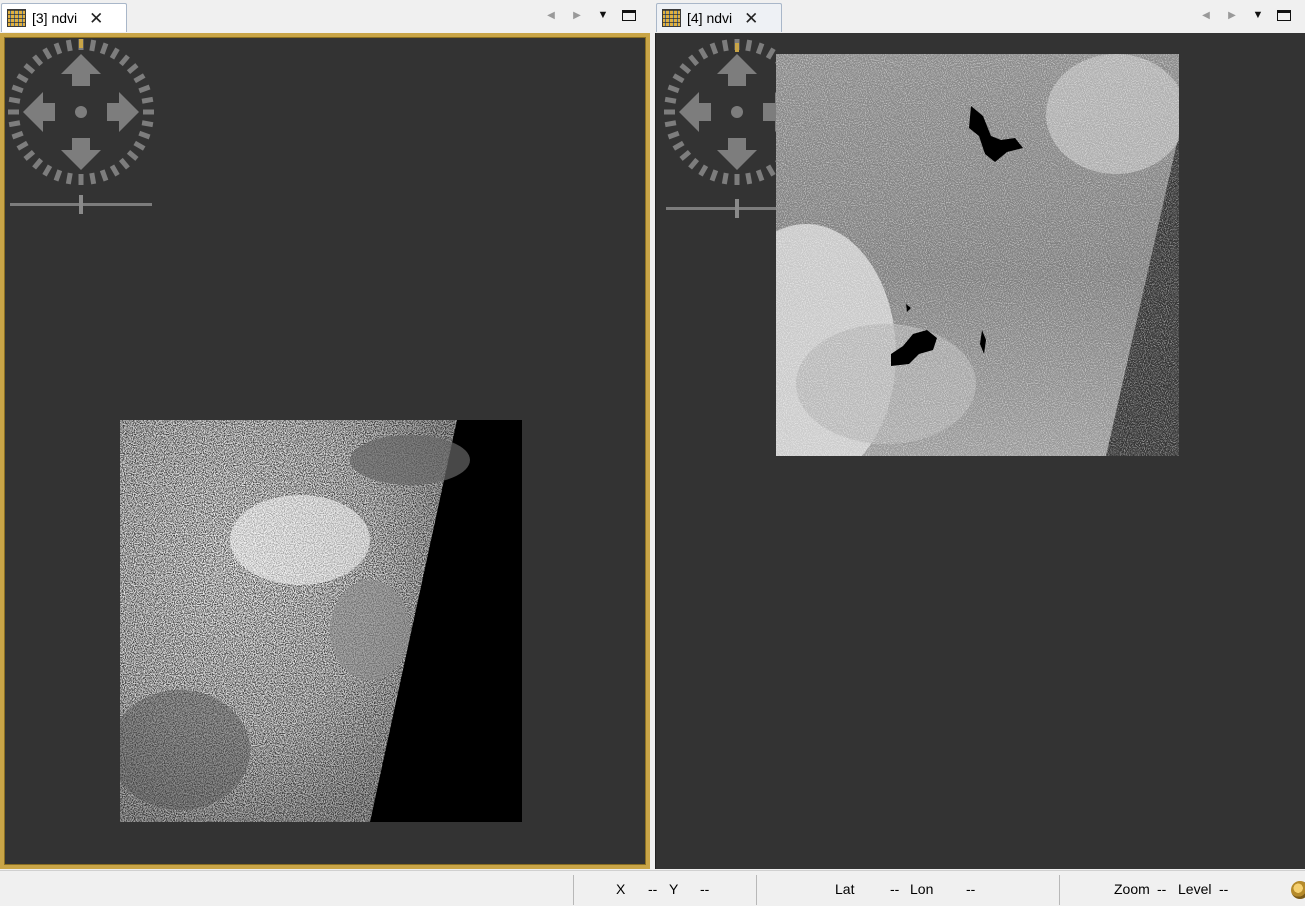 Image resolution: width=1305 pixels, height=906 pixels. What do you see at coordinates (1195, 889) in the screenshot?
I see `level-label: Level` at bounding box center [1195, 889].